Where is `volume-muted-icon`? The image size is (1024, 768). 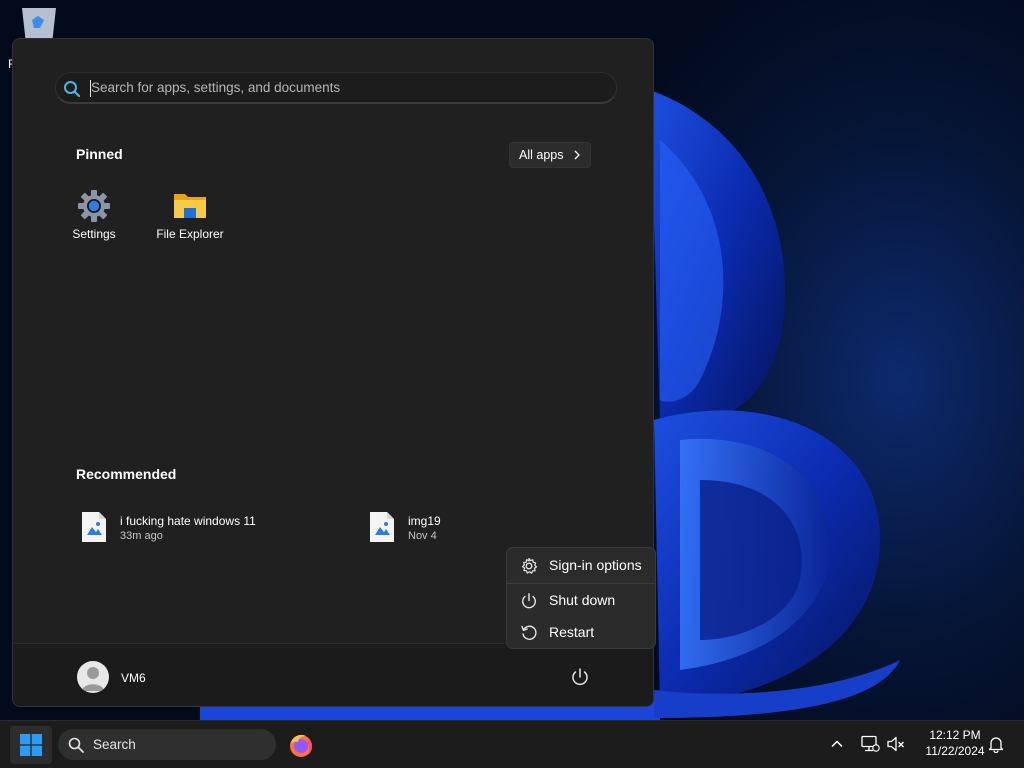
volume-muted-icon is located at coordinates (896, 744).